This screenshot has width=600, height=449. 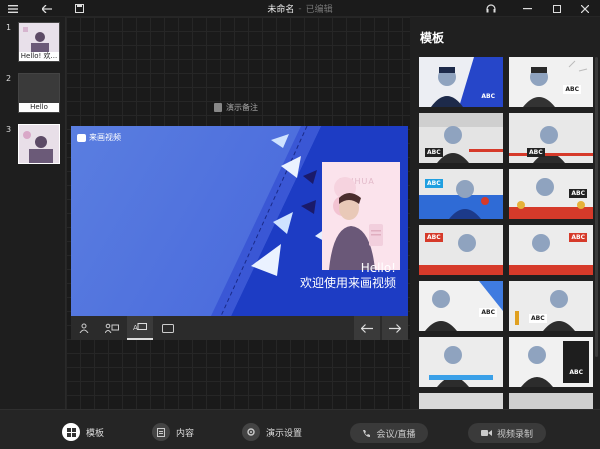 What do you see at coordinates (9, 129) in the screenshot?
I see `slide-number: 3` at bounding box center [9, 129].